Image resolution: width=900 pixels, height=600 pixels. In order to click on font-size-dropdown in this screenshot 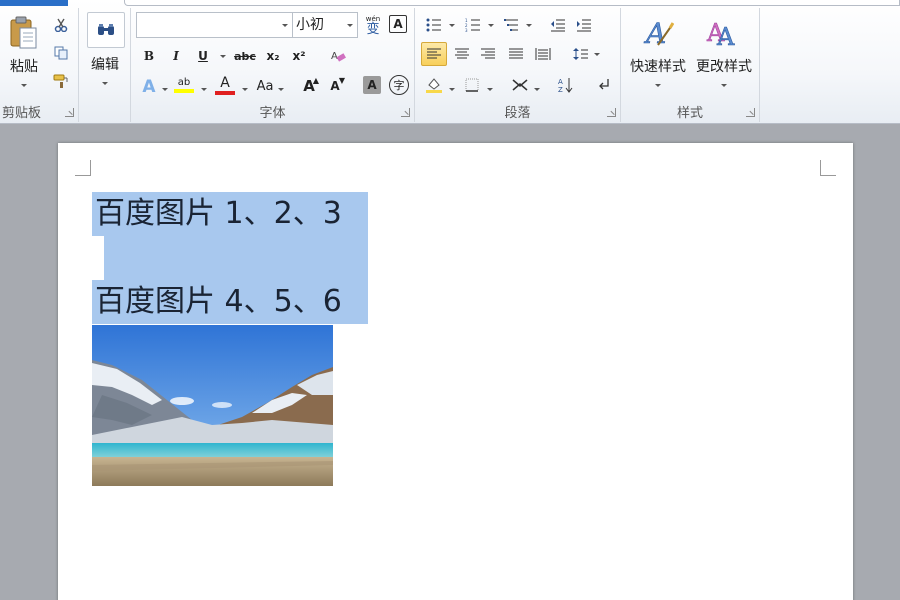, I will do `click(350, 25)`.